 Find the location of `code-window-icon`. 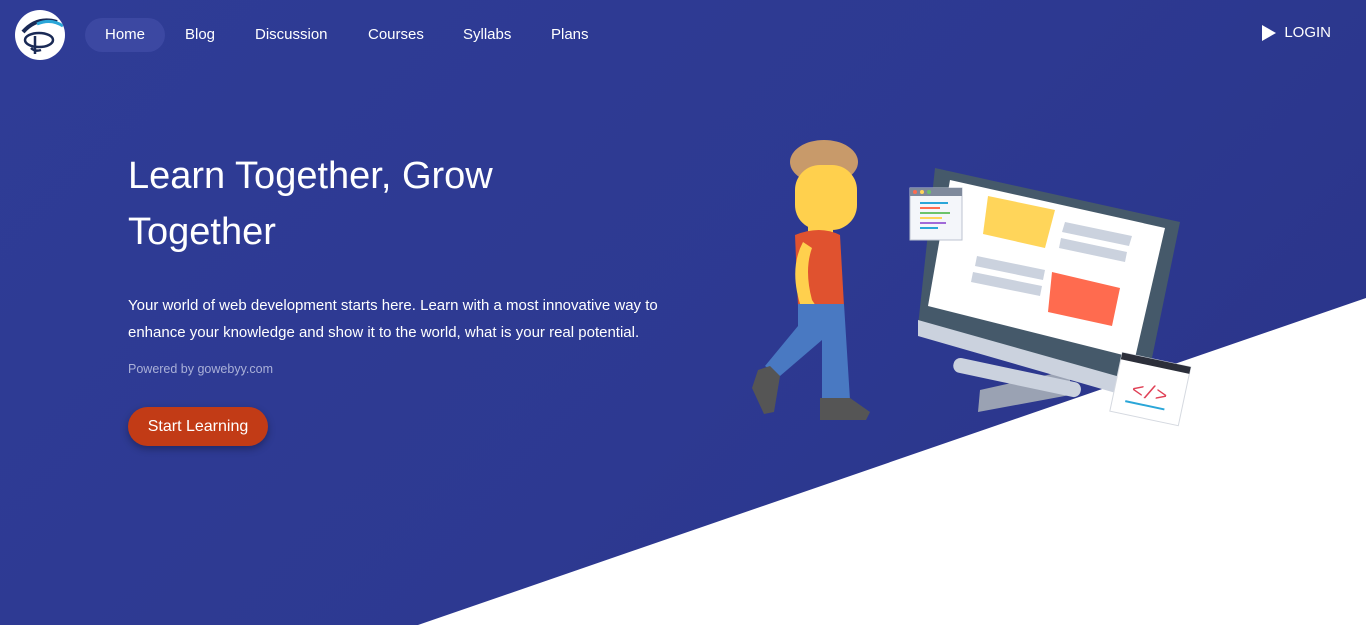

code-window-icon is located at coordinates (936, 214).